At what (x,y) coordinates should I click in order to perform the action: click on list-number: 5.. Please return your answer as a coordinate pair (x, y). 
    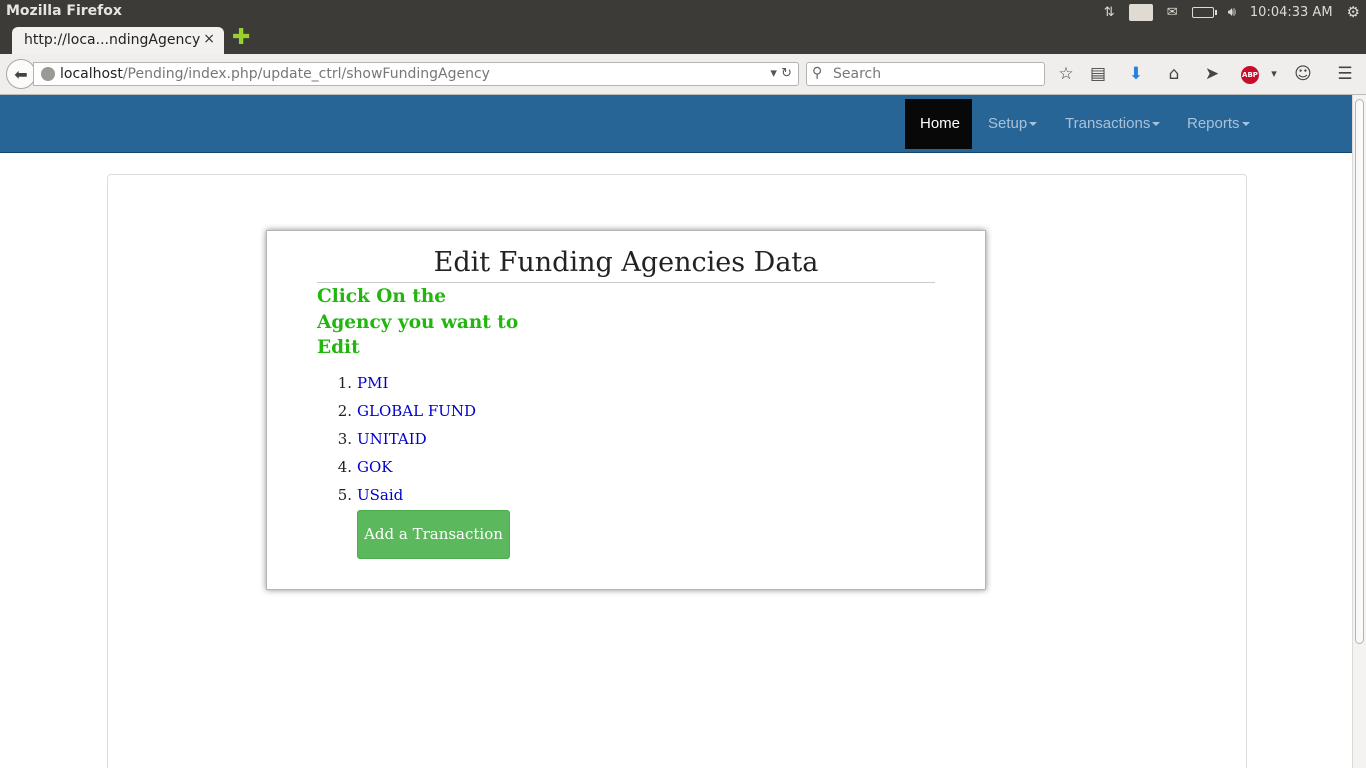
    Looking at the image, I should click on (344, 495).